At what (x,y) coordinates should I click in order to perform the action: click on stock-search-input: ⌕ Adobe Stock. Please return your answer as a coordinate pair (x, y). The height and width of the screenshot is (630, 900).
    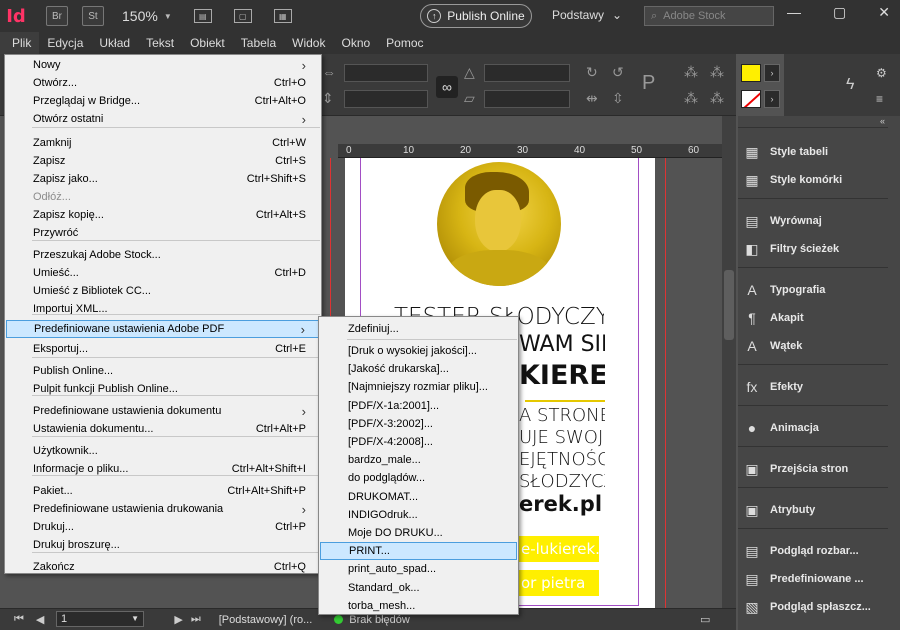
    Looking at the image, I should click on (709, 16).